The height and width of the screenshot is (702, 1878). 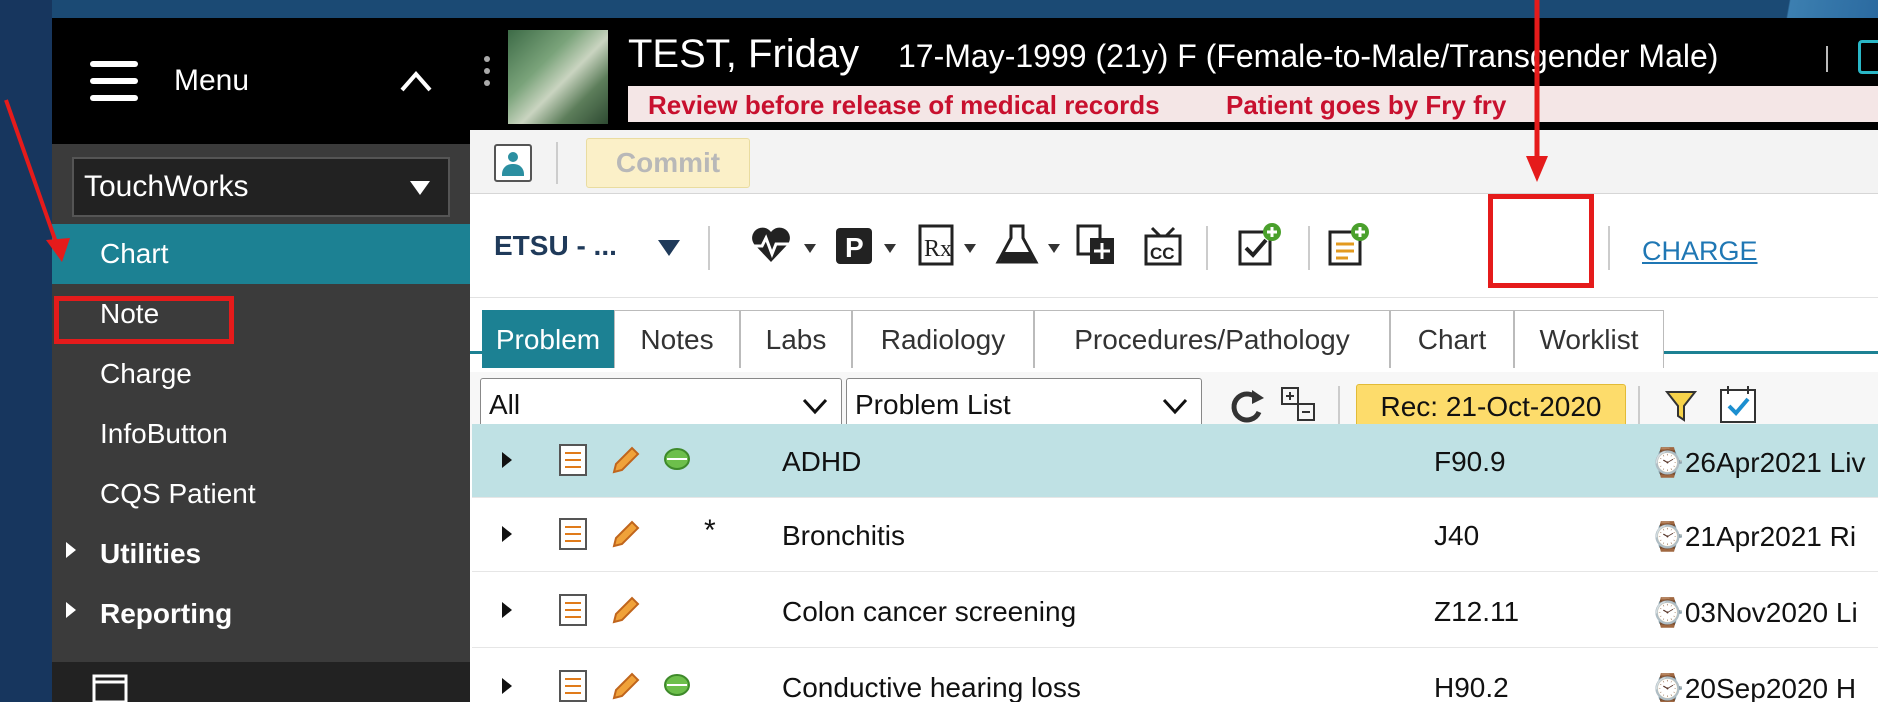 What do you see at coordinates (212, 80) in the screenshot?
I see `menu-label: Menu` at bounding box center [212, 80].